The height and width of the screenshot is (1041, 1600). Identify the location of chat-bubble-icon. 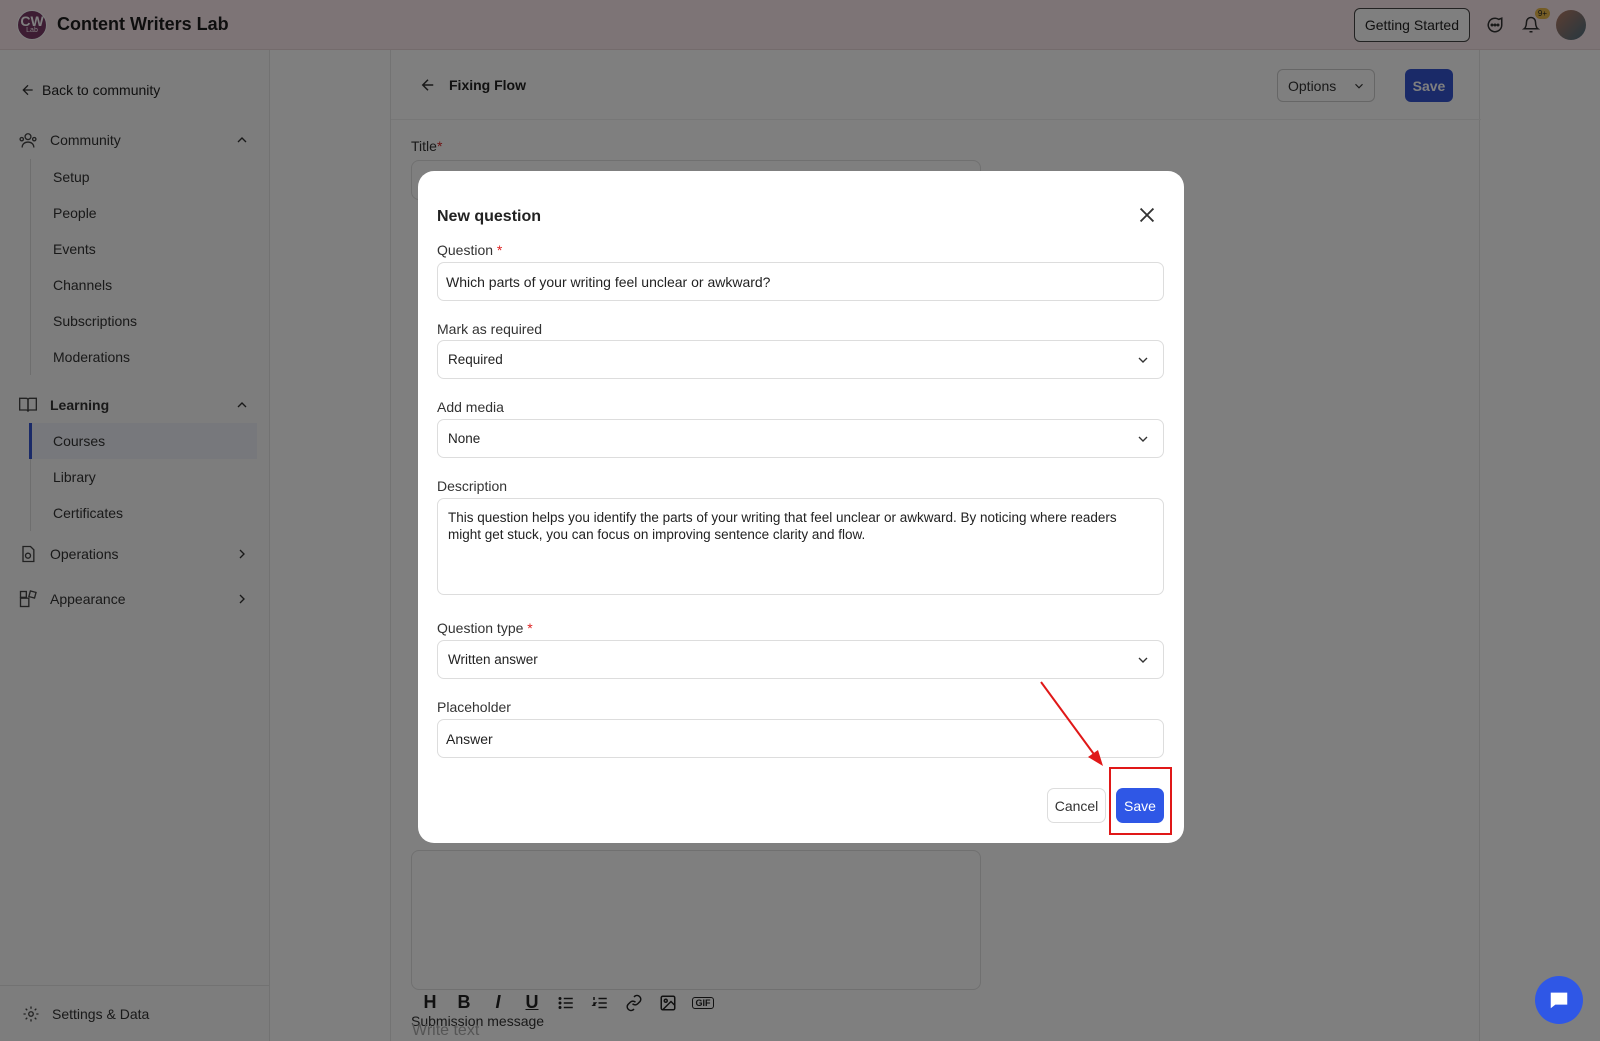
(1559, 1000).